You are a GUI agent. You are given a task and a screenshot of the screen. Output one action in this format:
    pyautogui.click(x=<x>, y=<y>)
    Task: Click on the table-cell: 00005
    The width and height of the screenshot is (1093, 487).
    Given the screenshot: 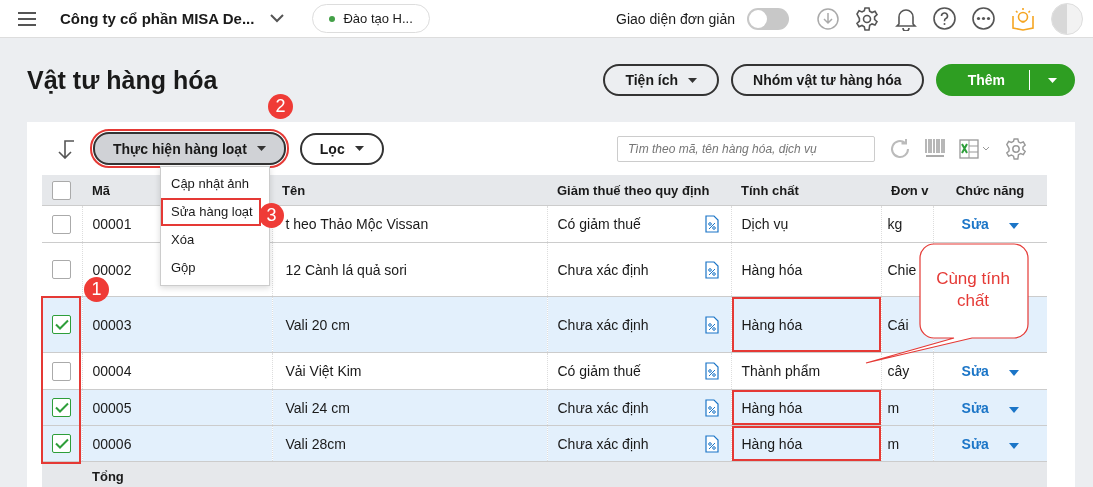 What is the action you would take?
    pyautogui.click(x=177, y=407)
    